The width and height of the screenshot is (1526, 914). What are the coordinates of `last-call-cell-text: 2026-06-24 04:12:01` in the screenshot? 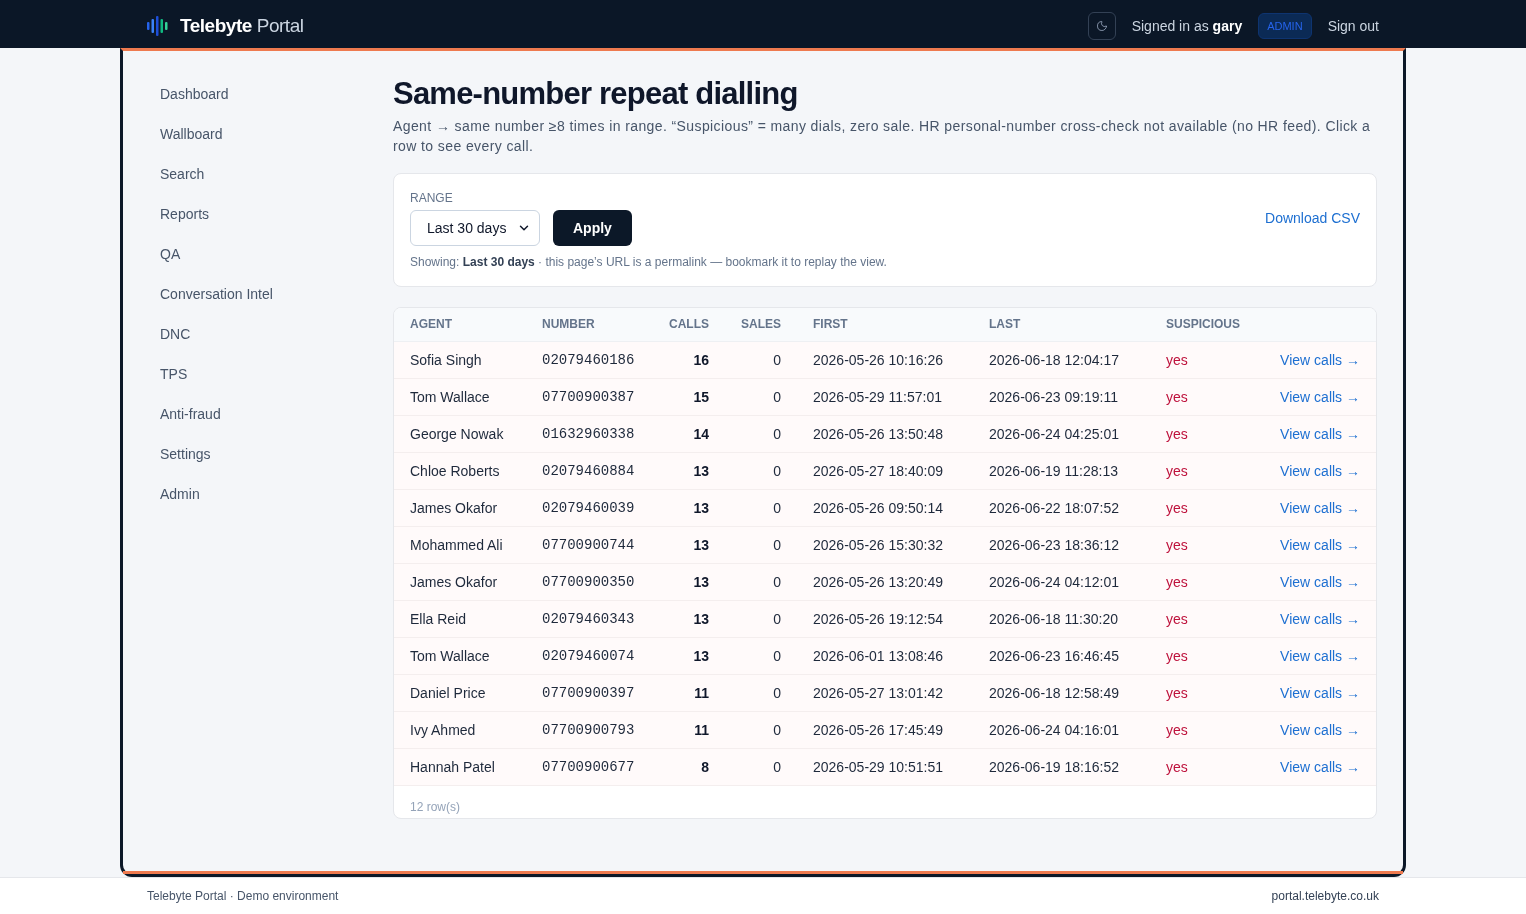 It's located at (1054, 582).